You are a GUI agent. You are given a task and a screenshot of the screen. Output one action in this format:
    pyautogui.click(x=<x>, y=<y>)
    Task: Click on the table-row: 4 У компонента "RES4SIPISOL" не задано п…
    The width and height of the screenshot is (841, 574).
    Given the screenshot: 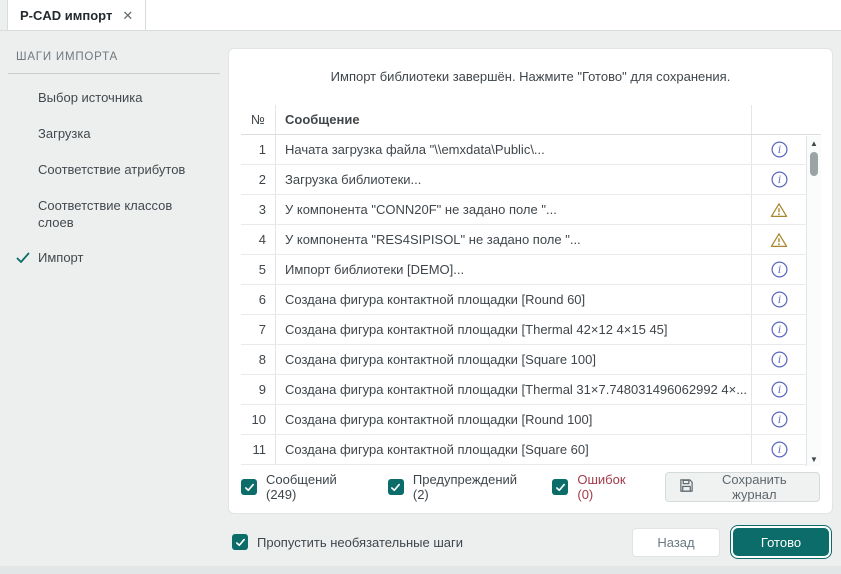 What is the action you would take?
    pyautogui.click(x=531, y=240)
    